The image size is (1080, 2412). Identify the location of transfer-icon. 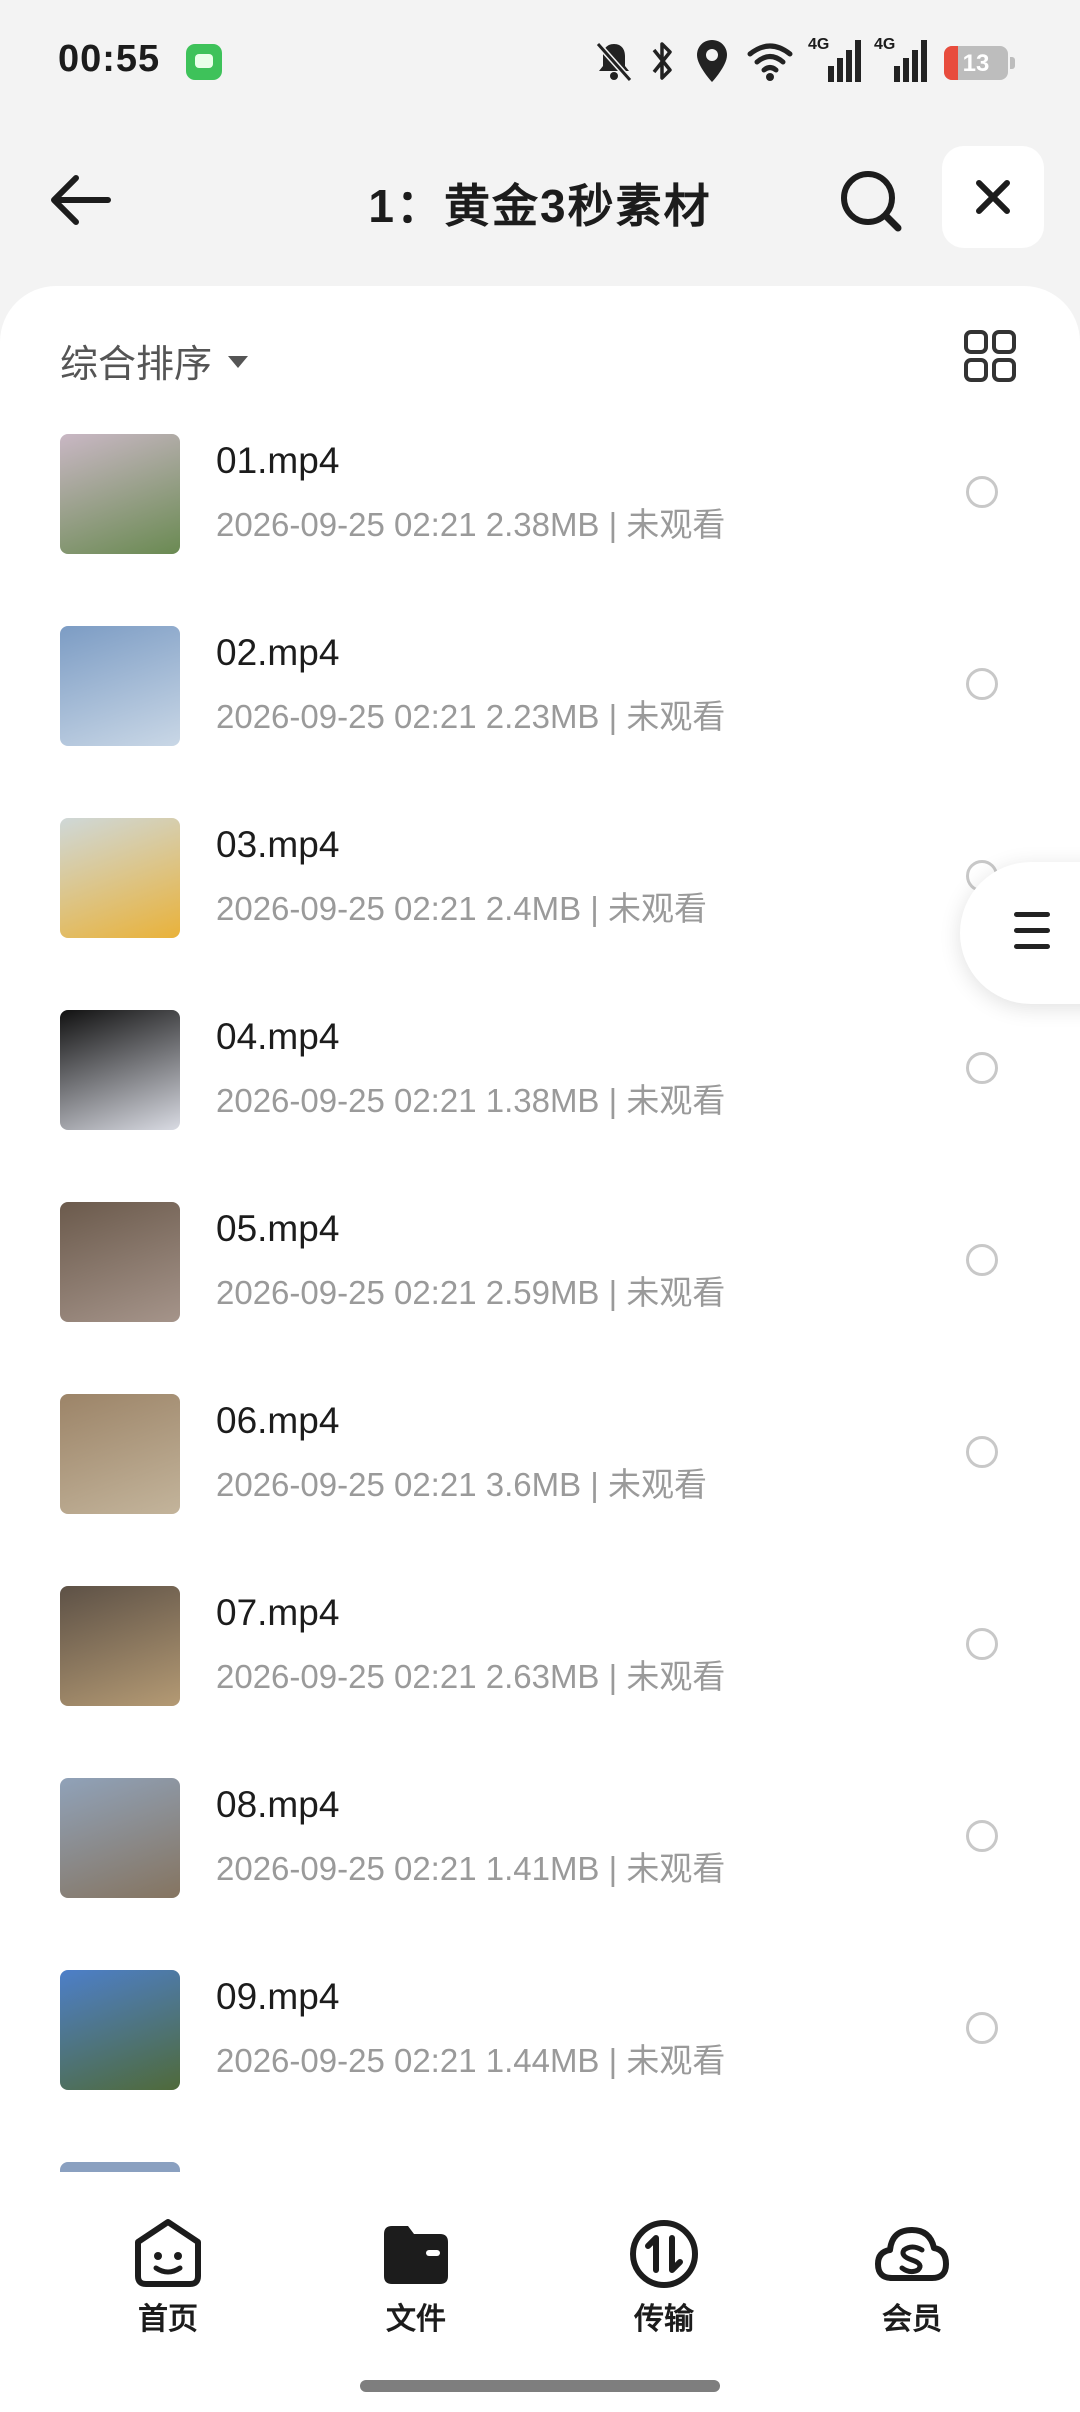
(664, 2254).